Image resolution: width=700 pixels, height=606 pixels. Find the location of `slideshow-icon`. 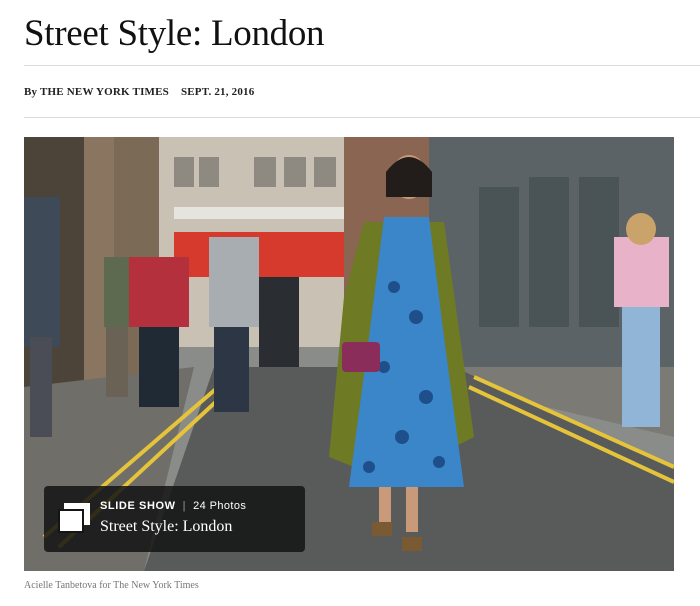

slideshow-icon is located at coordinates (74, 518).